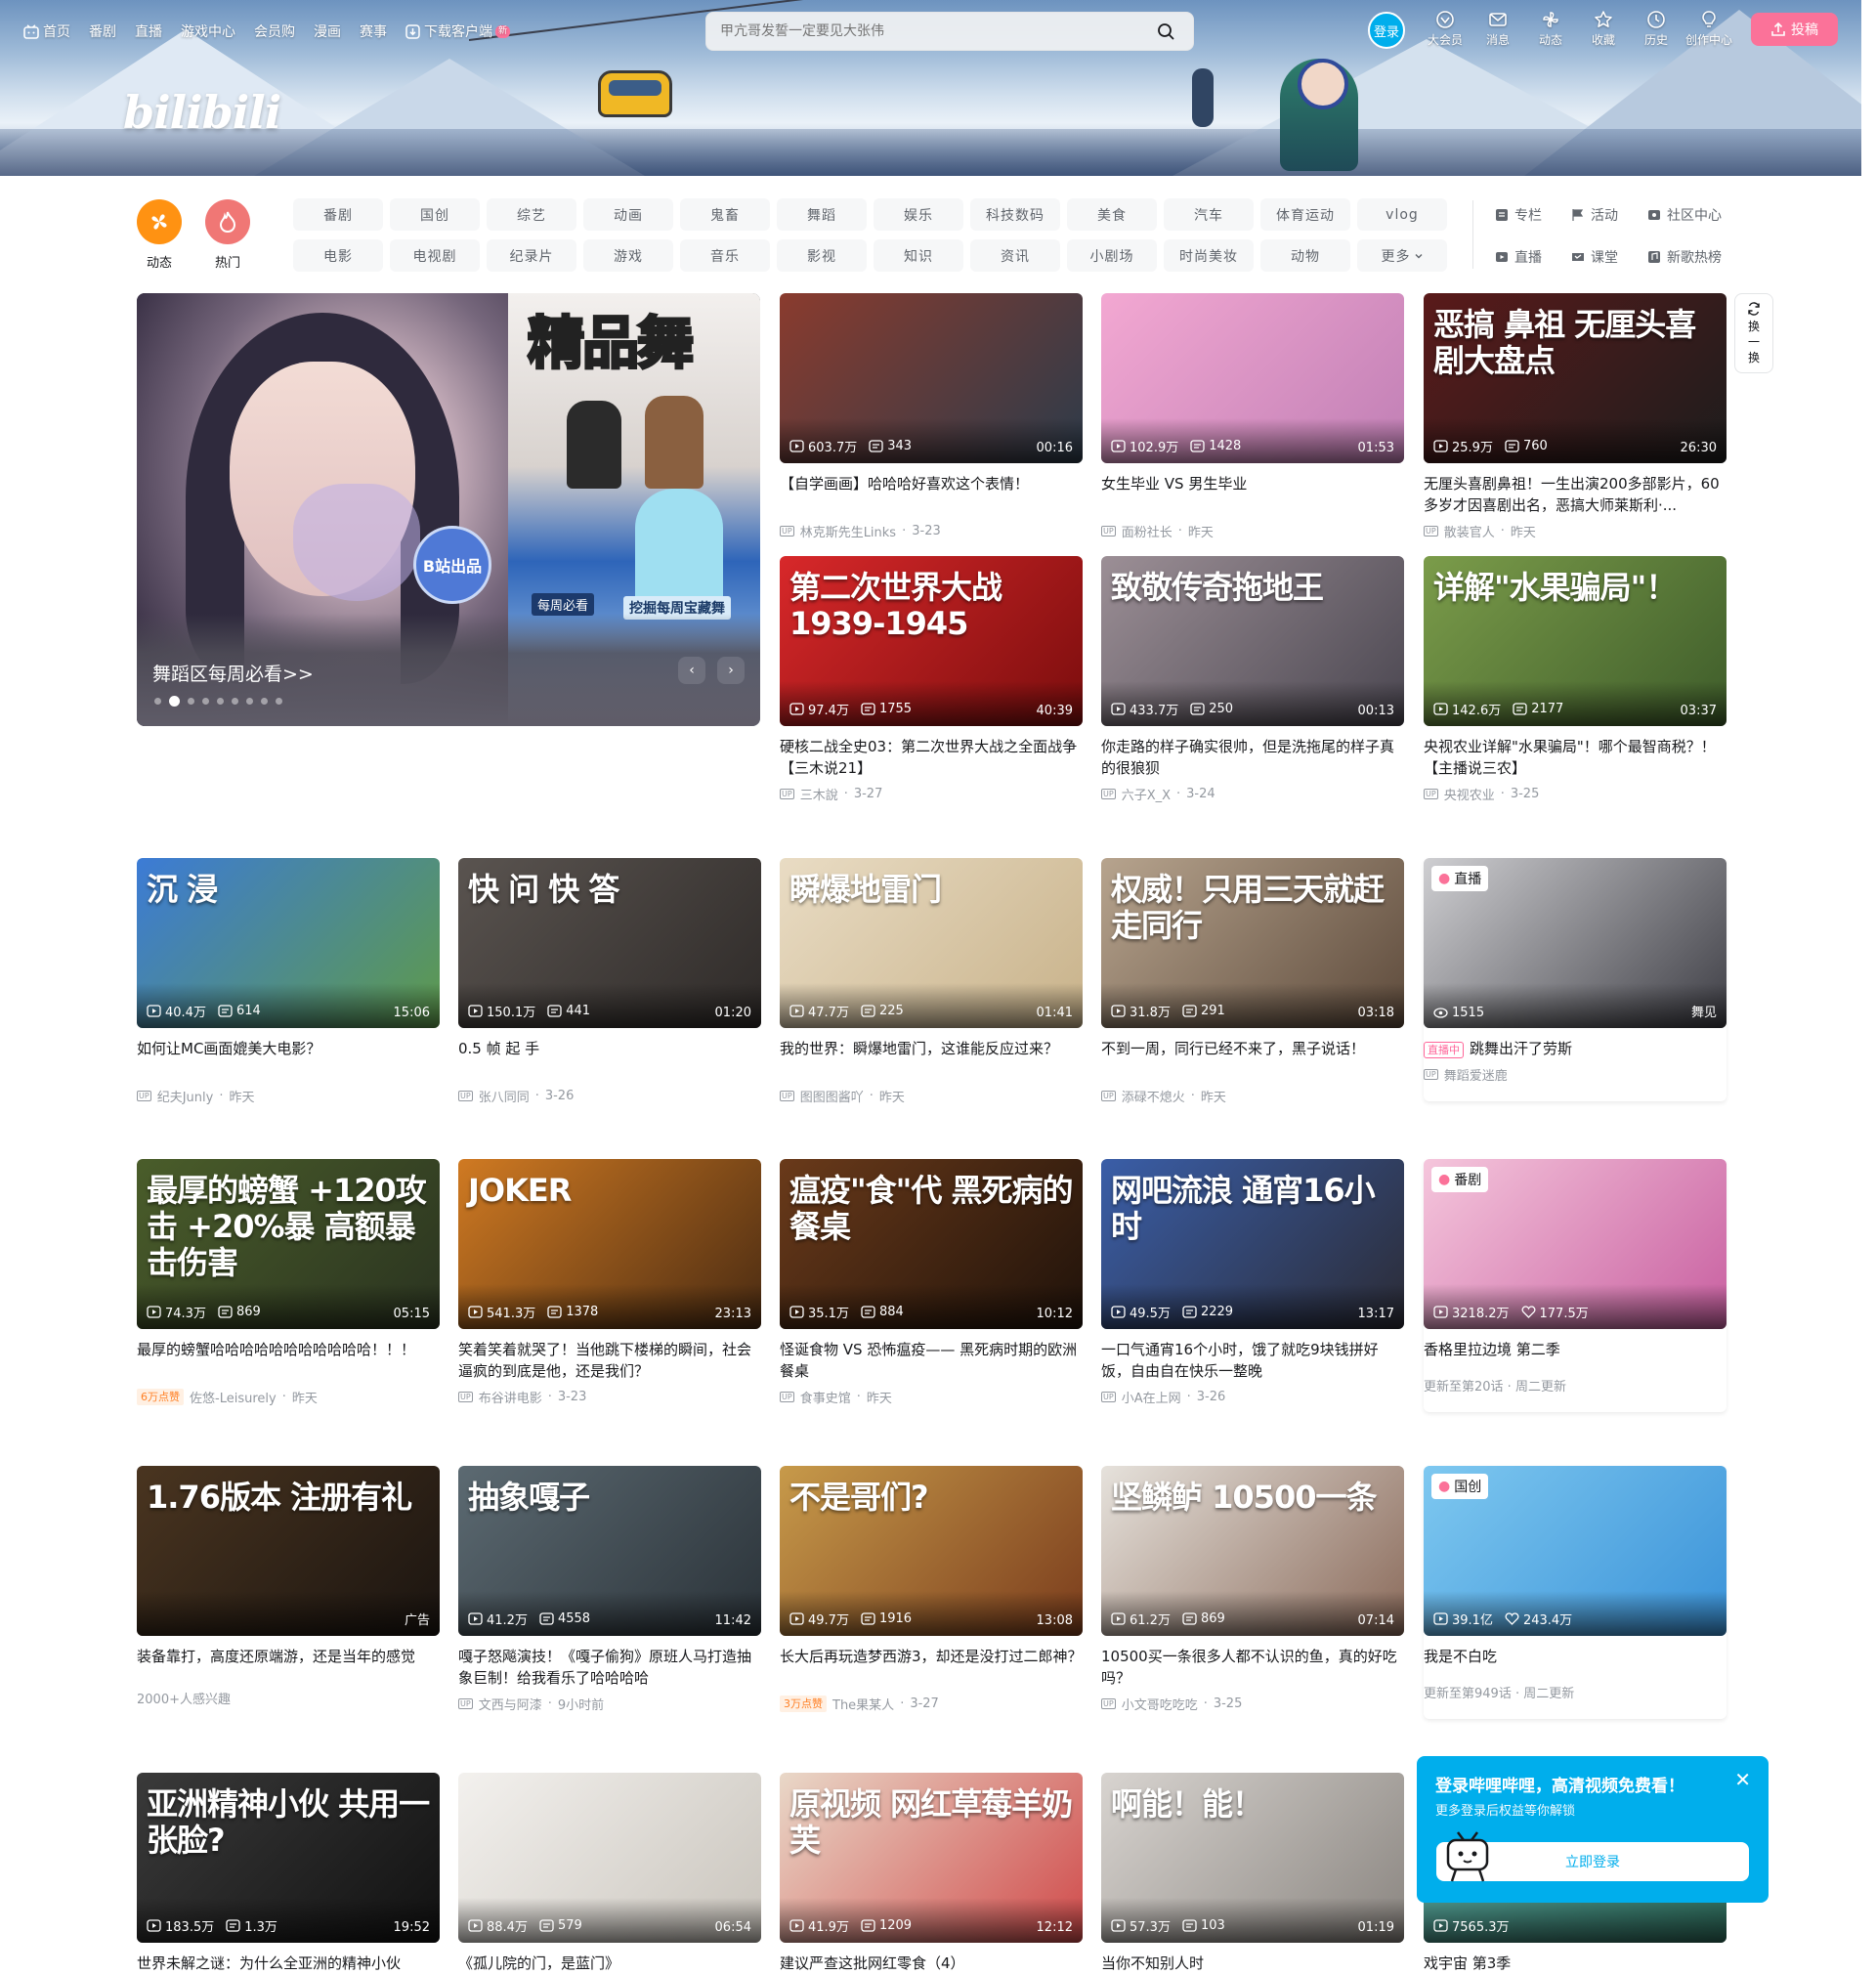 This screenshot has width=1876, height=1975. I want to click on channel-chip: 时尚美妆, so click(1209, 256).